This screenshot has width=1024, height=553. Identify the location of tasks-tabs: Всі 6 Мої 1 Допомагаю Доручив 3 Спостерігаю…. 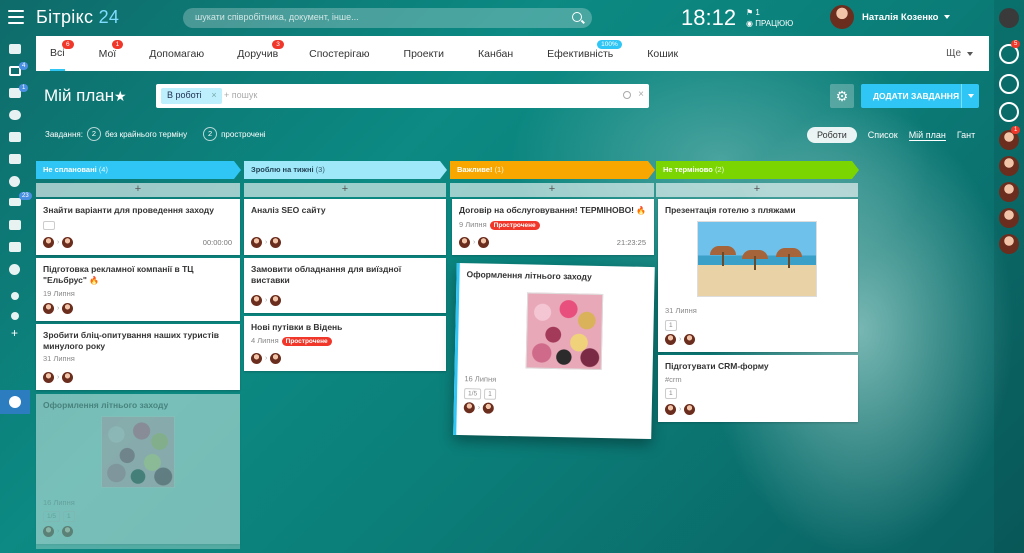
(512, 53).